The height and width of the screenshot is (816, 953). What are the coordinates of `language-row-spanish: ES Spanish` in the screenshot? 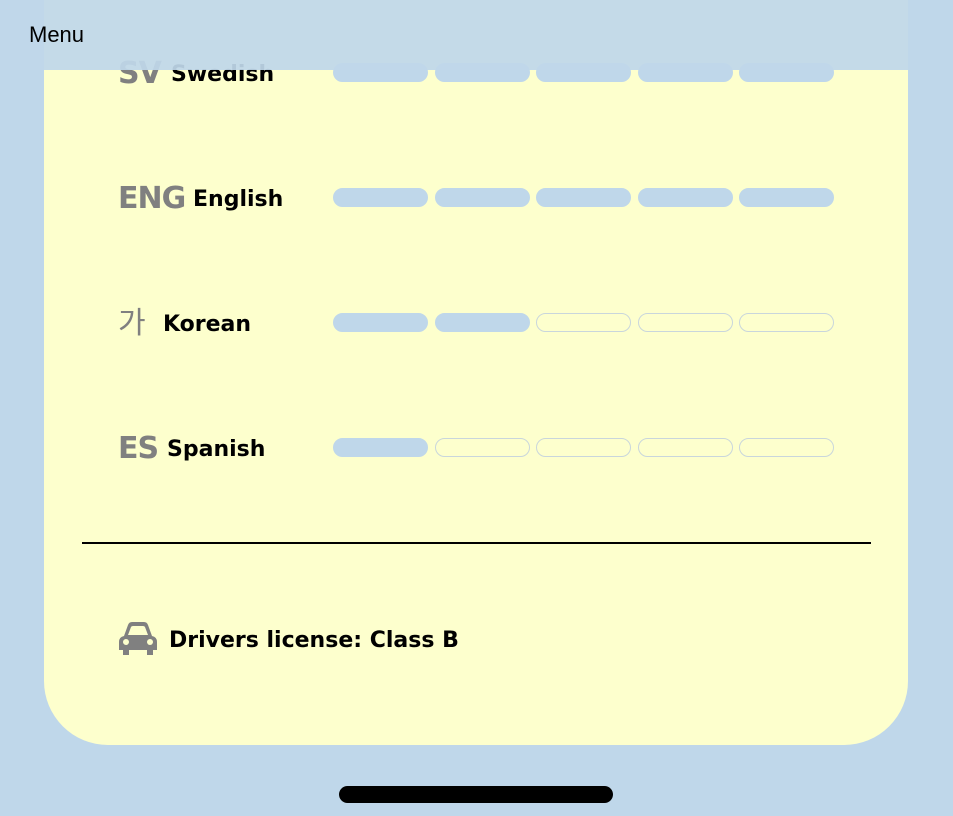 It's located at (476, 448).